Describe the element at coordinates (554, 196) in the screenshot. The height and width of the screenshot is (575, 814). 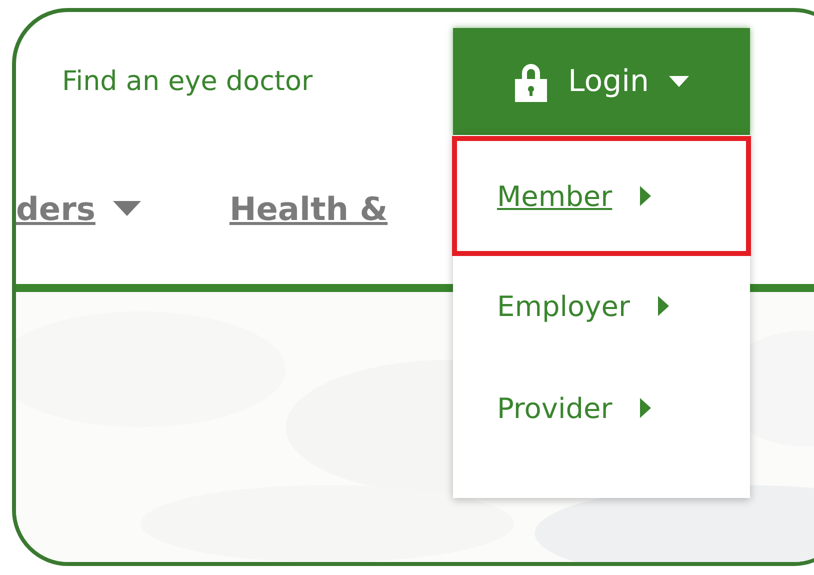
I see `menu-item: Member` at that location.